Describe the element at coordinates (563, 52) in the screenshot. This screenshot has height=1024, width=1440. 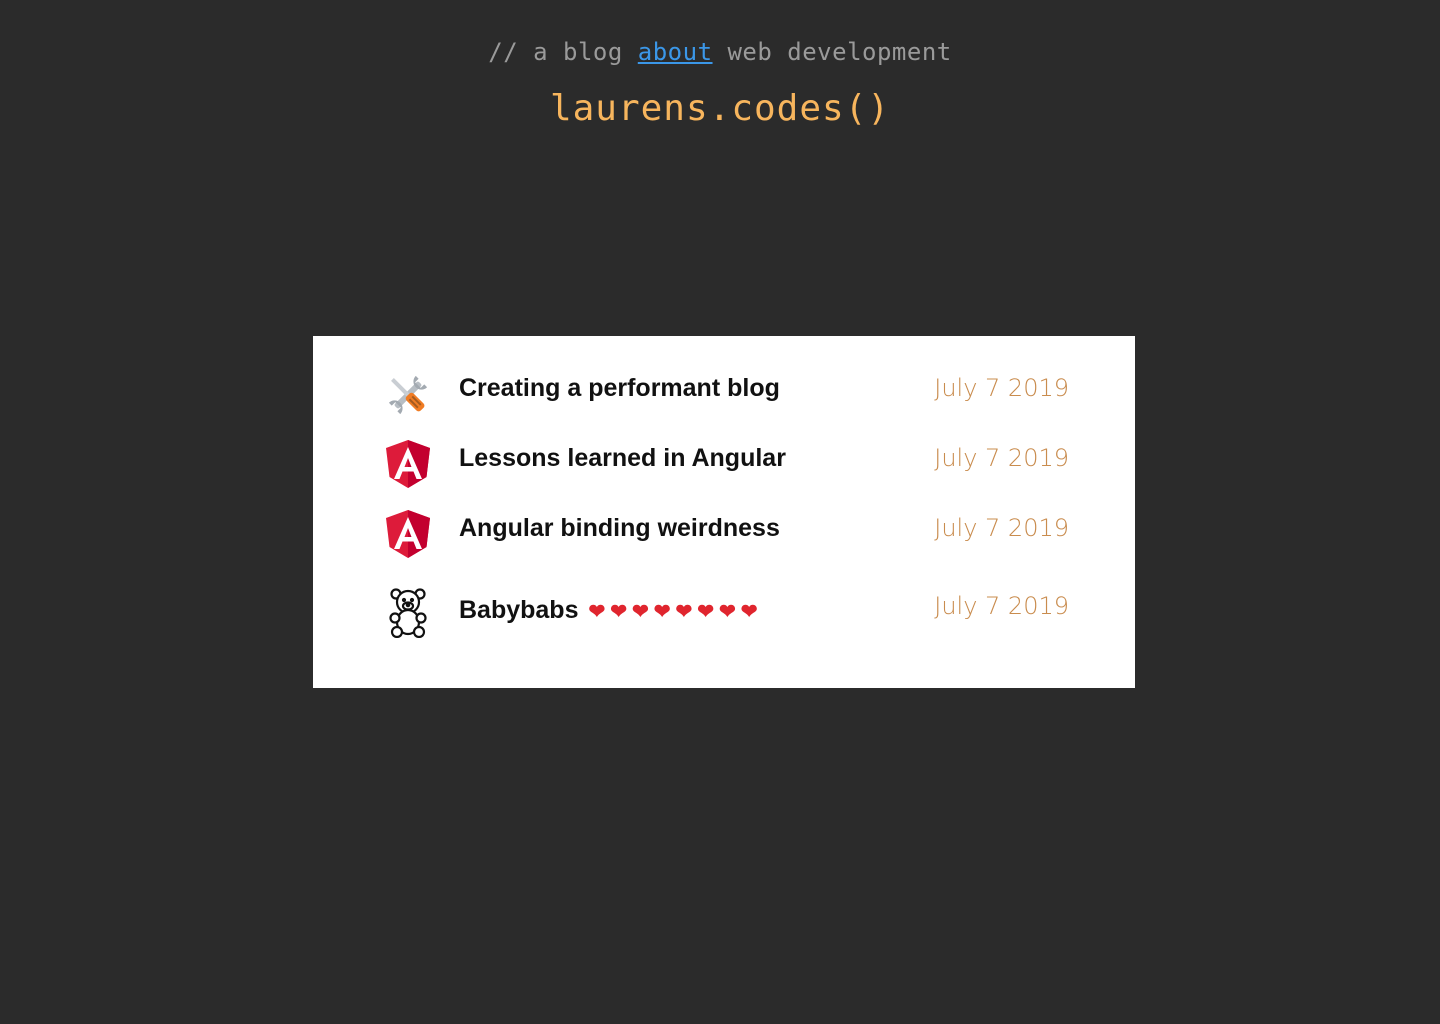
I see `tagline-prefix: // a blog` at that location.